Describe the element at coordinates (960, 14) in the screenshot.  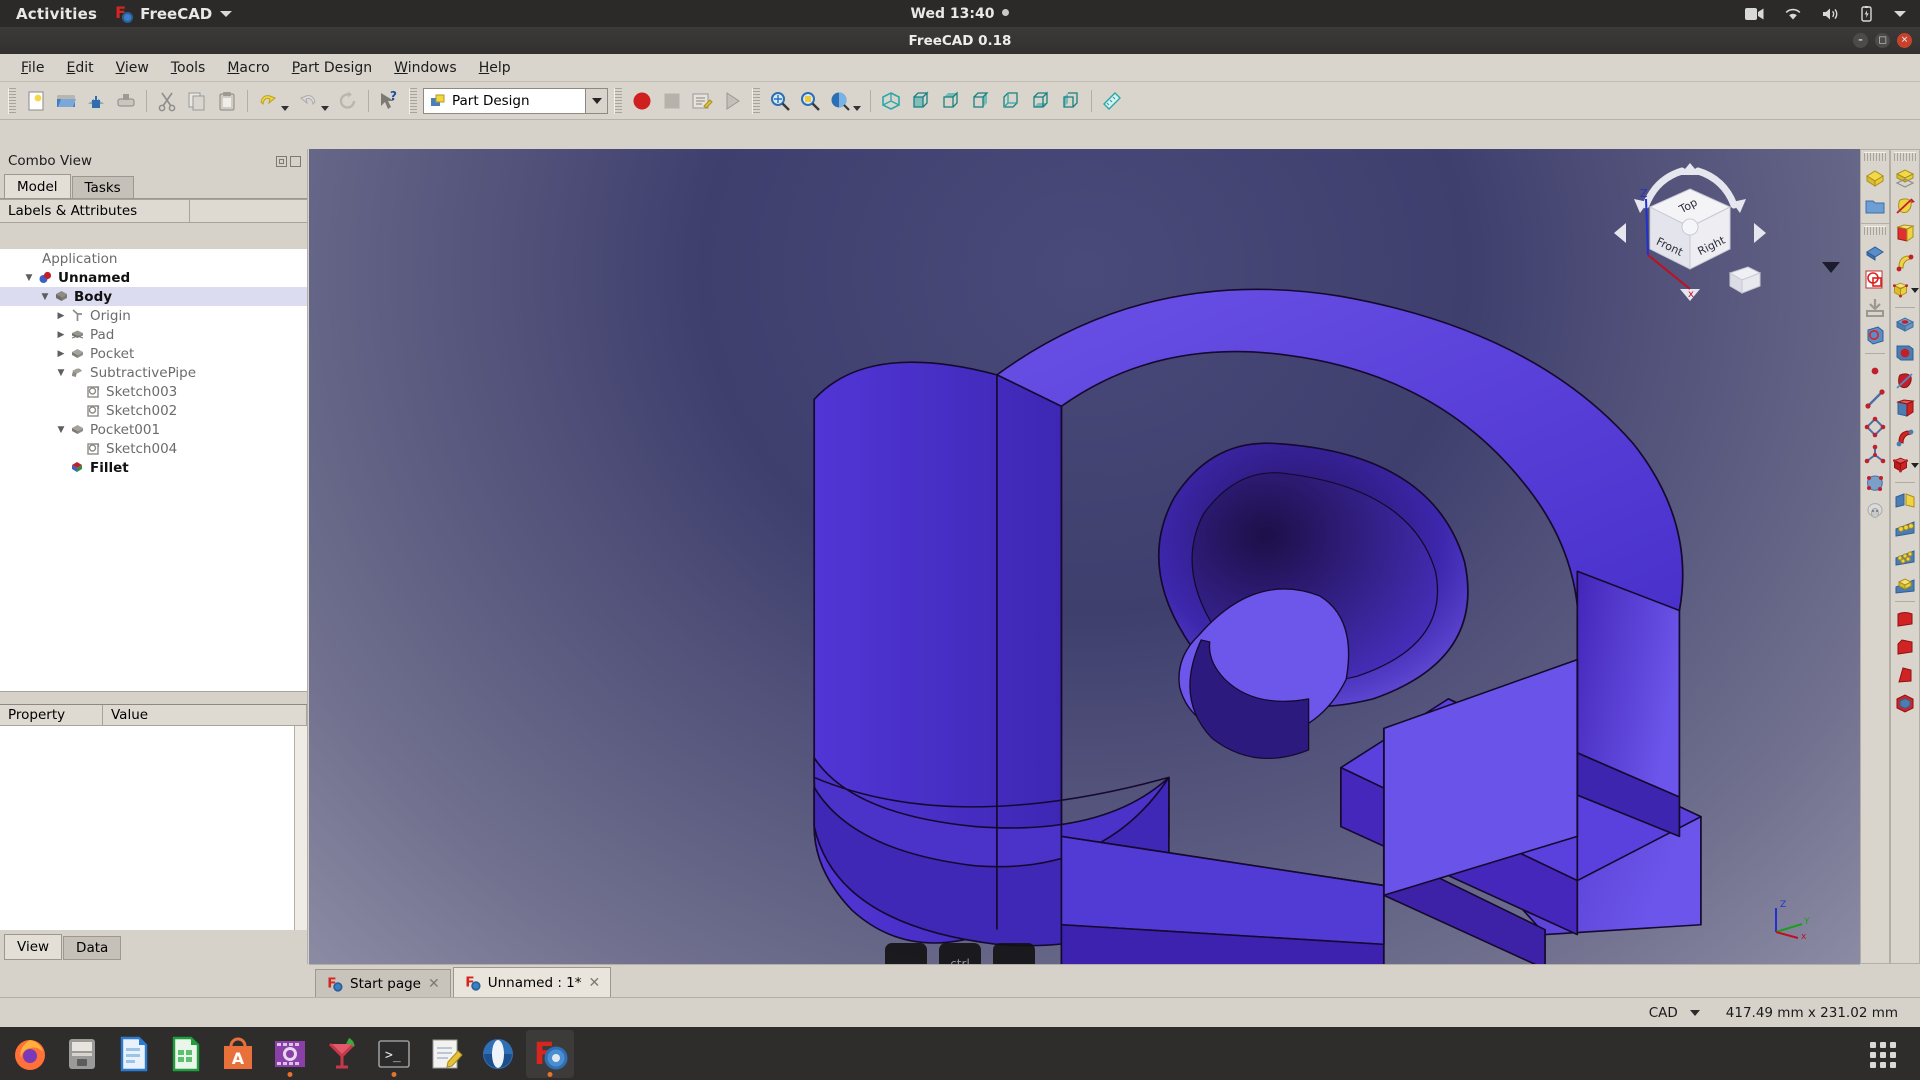
I see `clock-area: Wed 13:40` at that location.